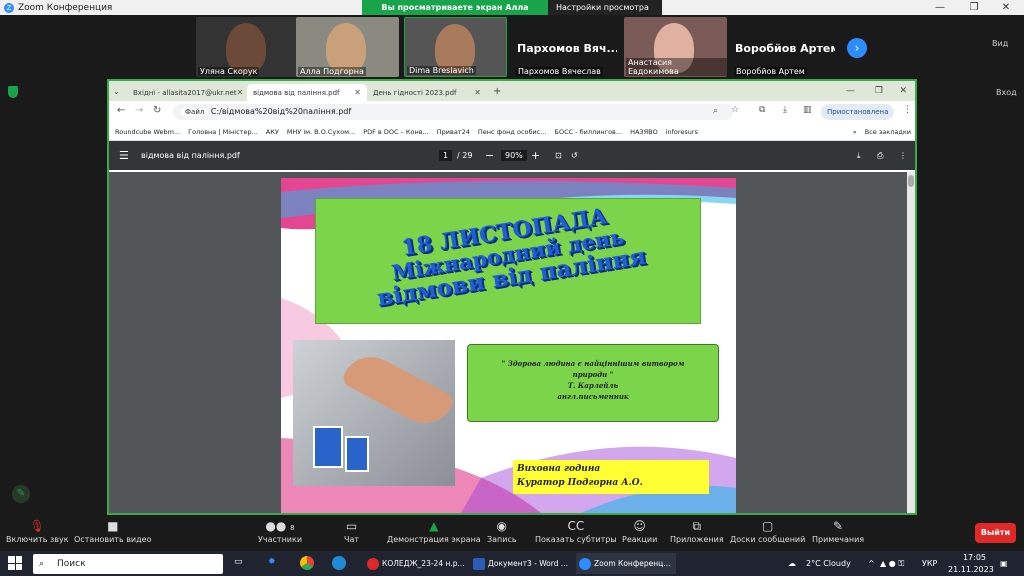  What do you see at coordinates (907, 110) in the screenshot?
I see `menu-icon: ⋮` at bounding box center [907, 110].